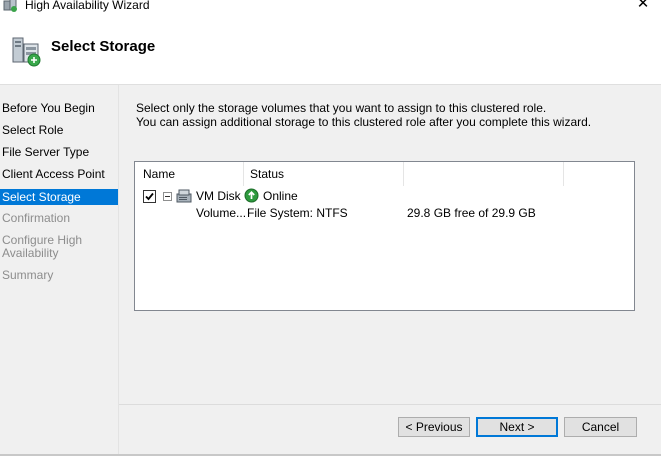 This screenshot has height=456, width=661. What do you see at coordinates (218, 196) in the screenshot?
I see `disk-name: VM Disk` at bounding box center [218, 196].